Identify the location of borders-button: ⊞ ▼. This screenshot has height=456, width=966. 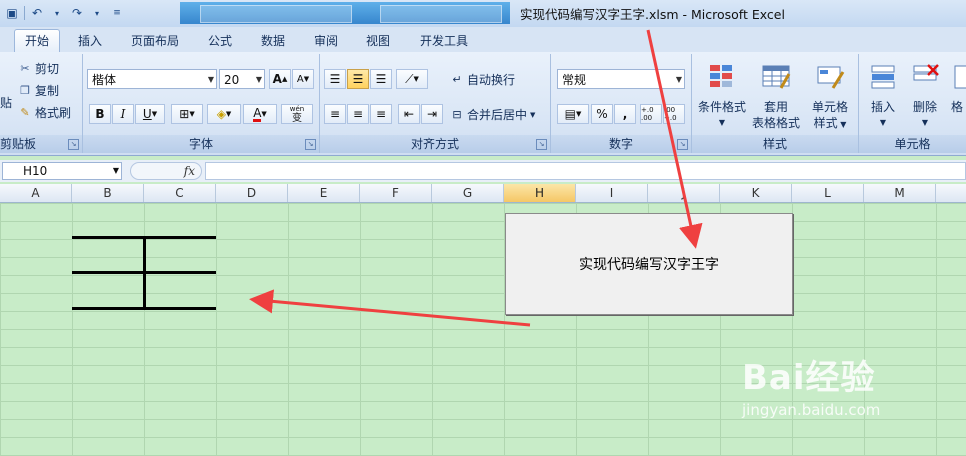
(187, 114).